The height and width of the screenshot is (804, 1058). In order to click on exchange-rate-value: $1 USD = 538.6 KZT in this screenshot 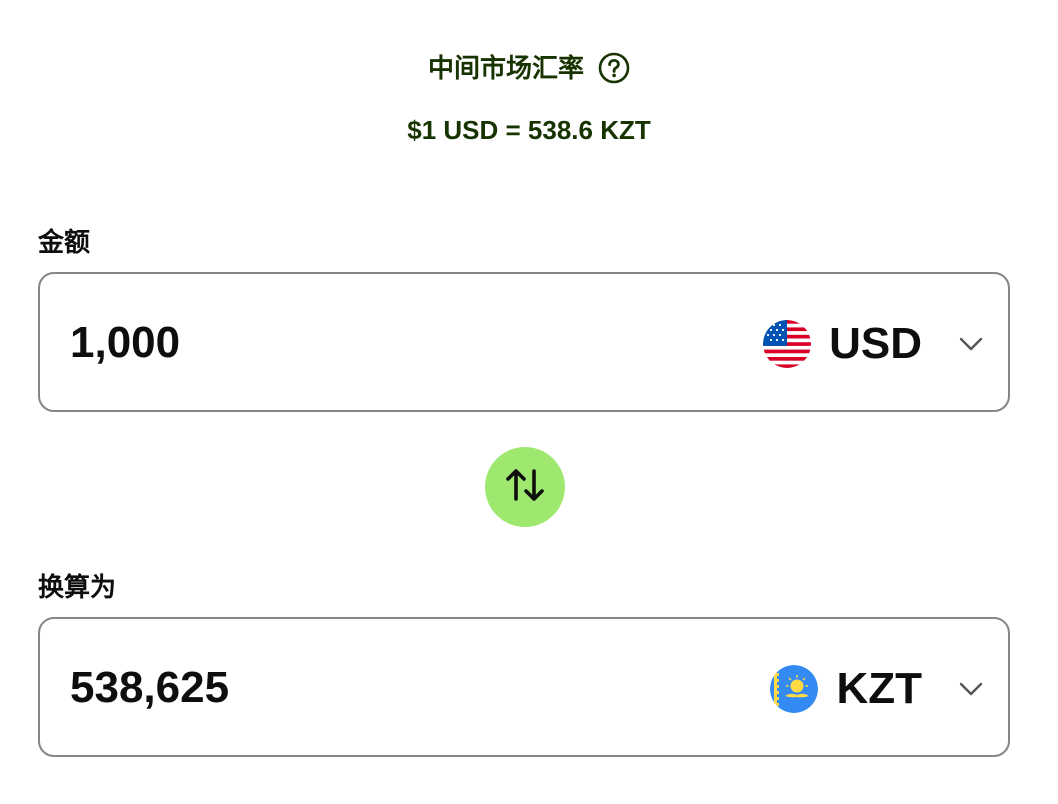, I will do `click(529, 130)`.